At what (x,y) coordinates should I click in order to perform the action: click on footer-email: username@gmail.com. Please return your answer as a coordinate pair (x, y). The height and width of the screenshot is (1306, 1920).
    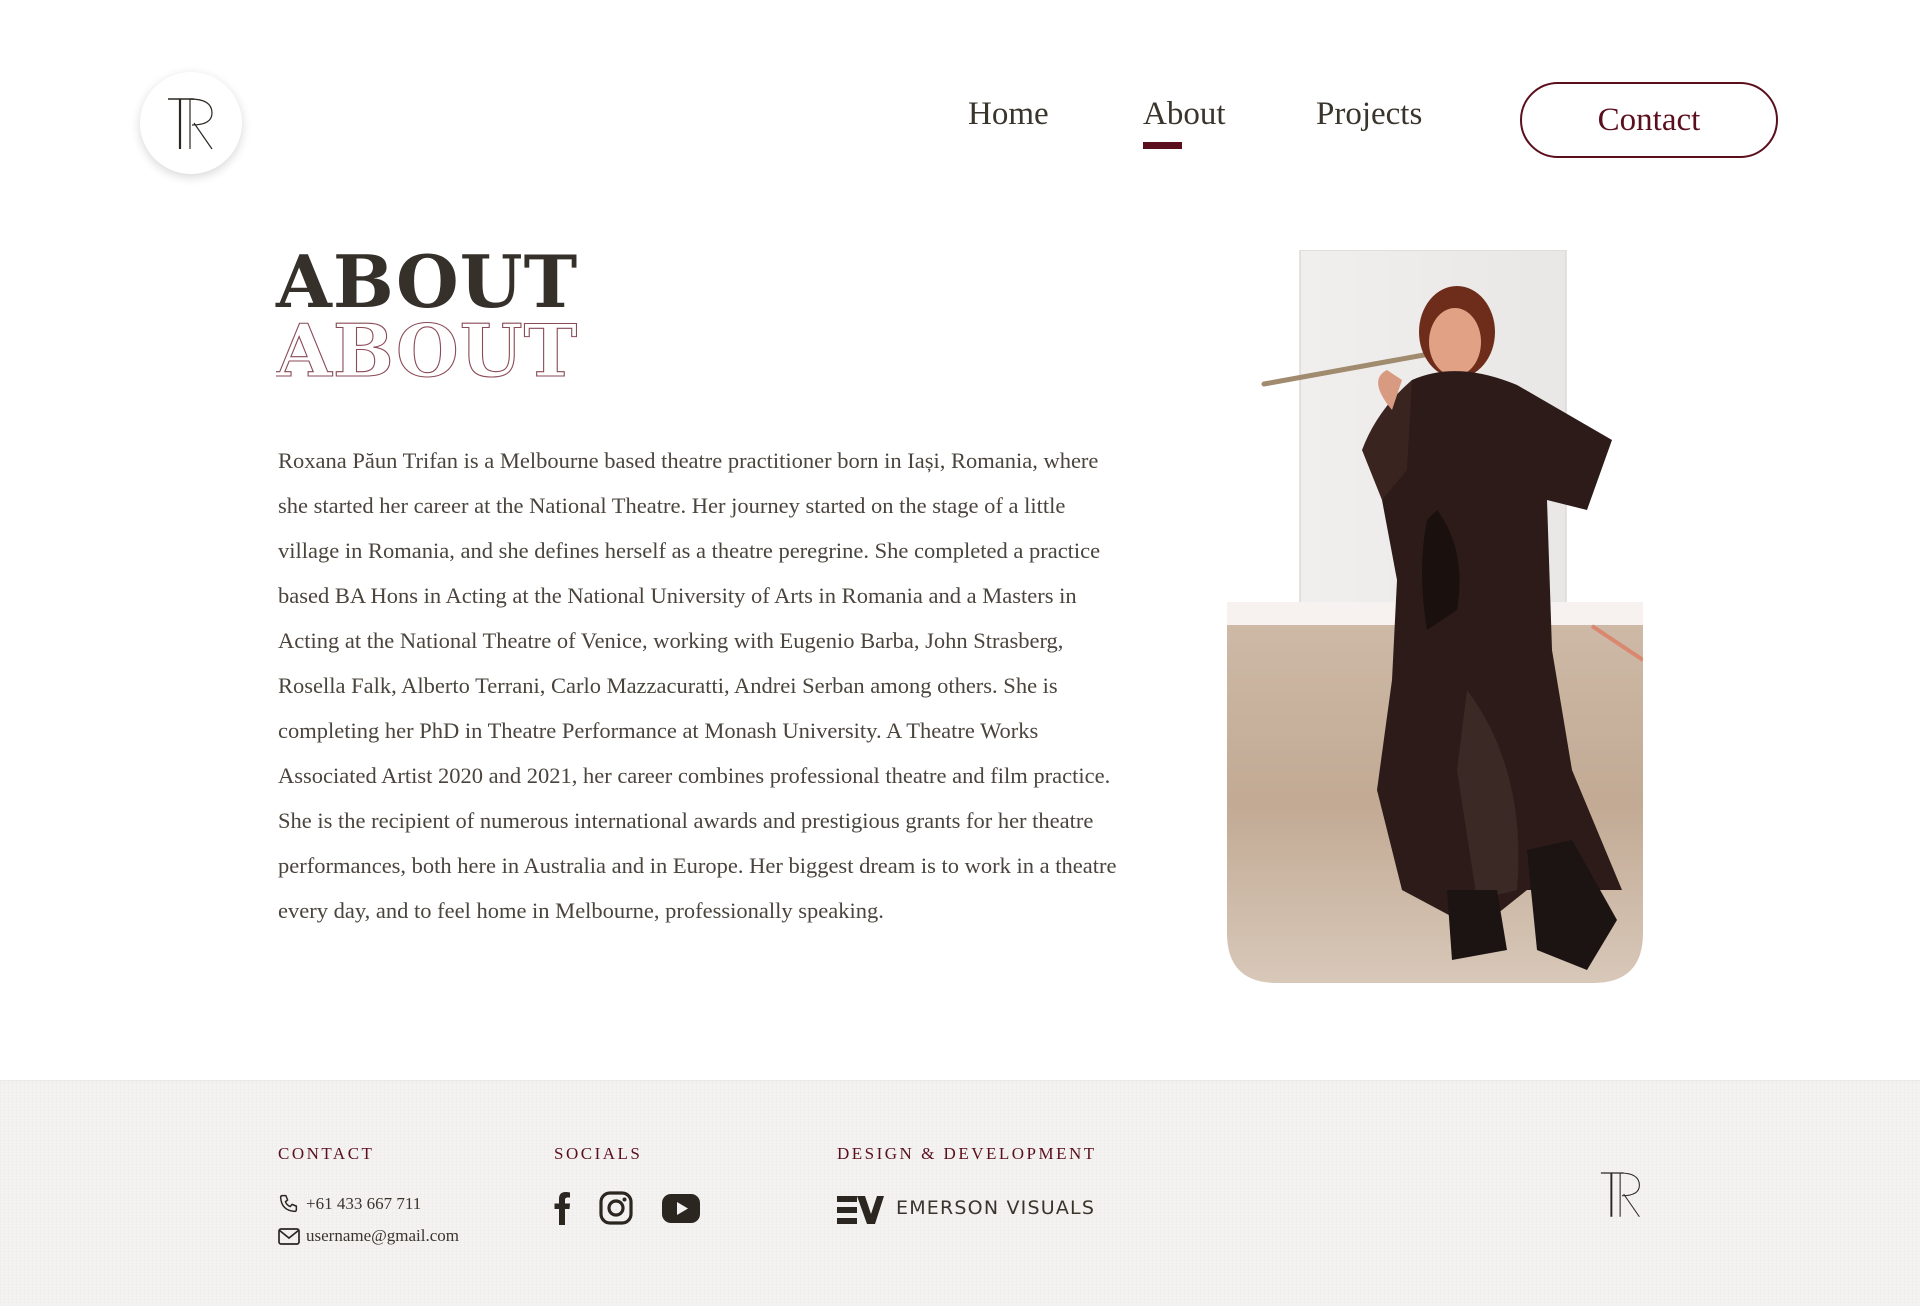
    Looking at the image, I should click on (382, 1236).